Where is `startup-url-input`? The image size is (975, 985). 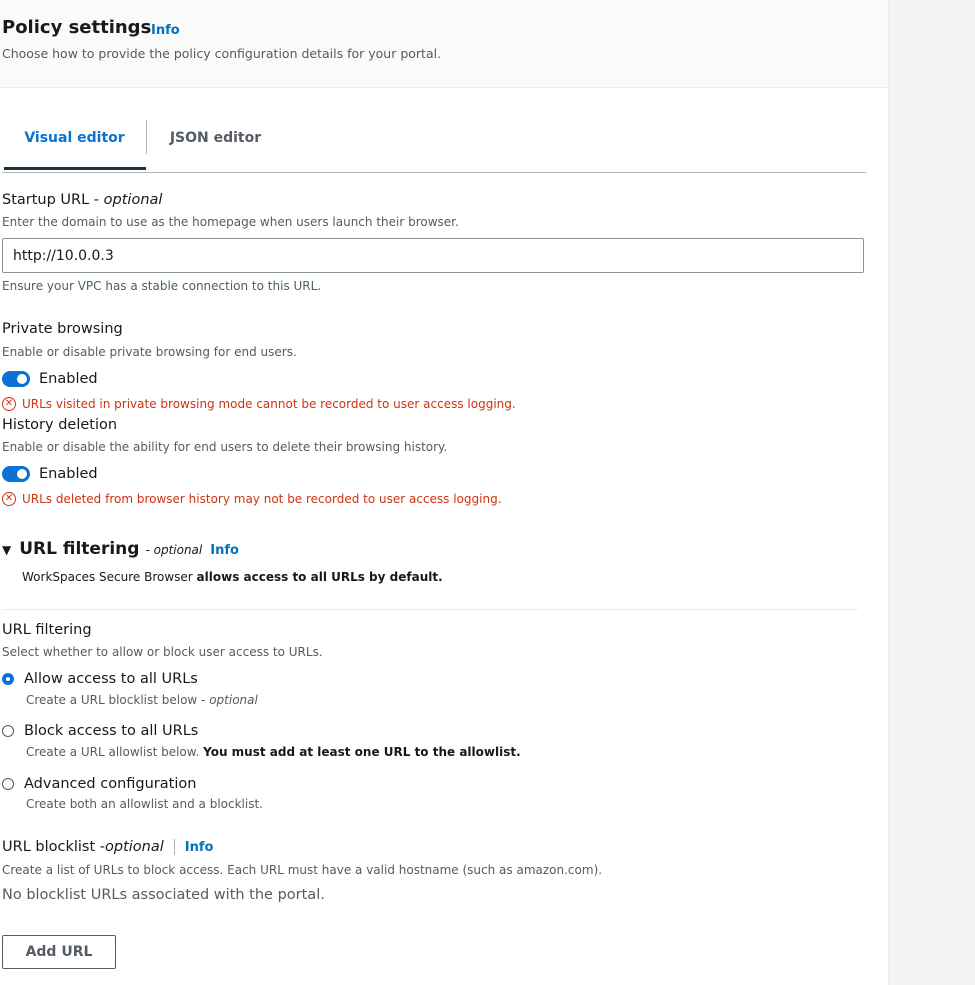 startup-url-input is located at coordinates (433, 255).